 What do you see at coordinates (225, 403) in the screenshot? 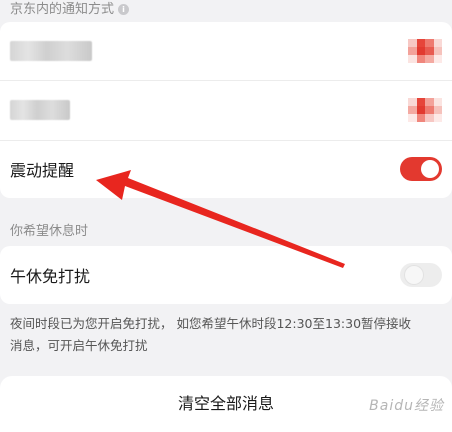
I see `clear-all-messages-label: 清空全部消息` at bounding box center [225, 403].